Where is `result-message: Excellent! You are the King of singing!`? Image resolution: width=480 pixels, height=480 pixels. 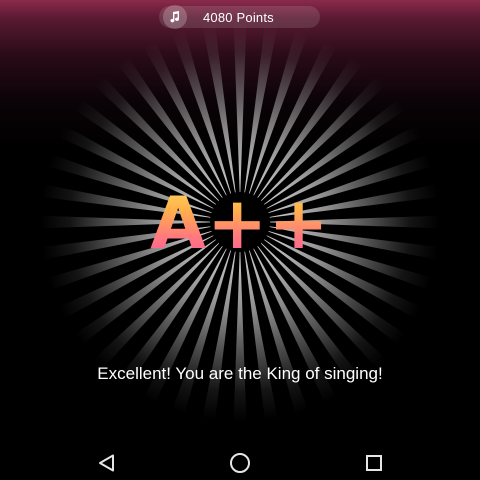
result-message: Excellent! You are the King of singing! is located at coordinates (240, 373).